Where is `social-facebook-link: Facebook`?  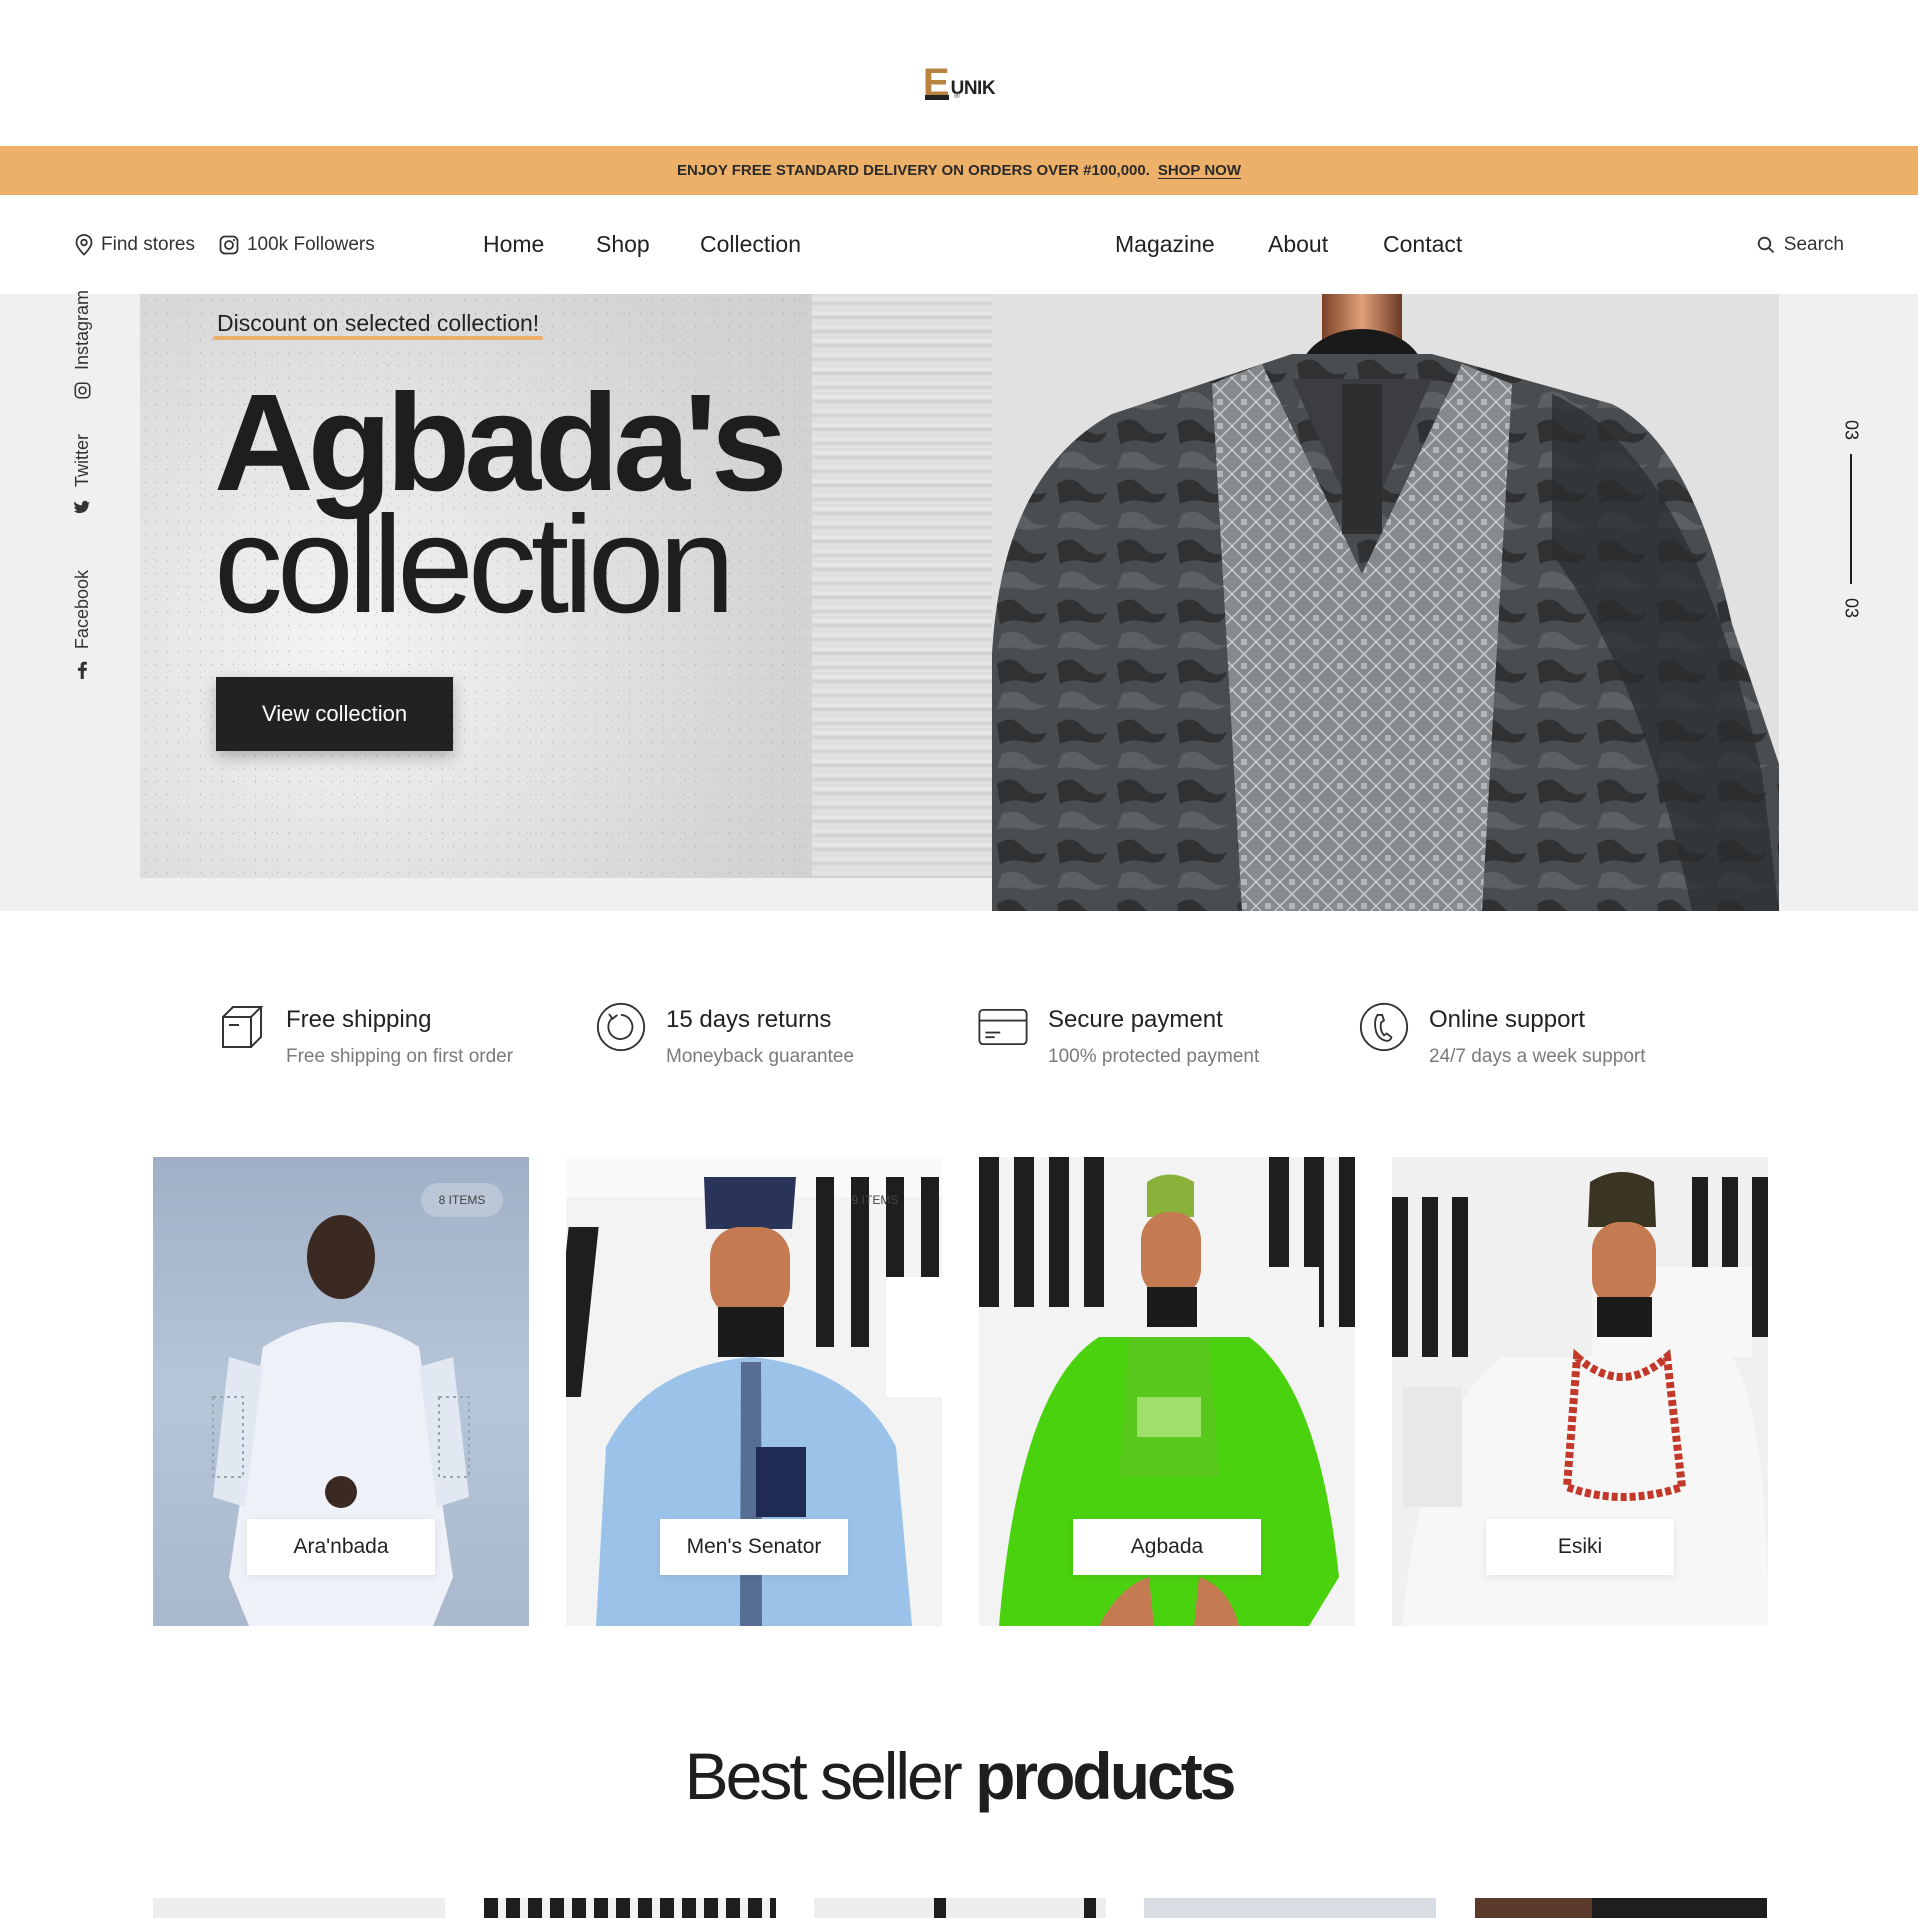
social-facebook-link: Facebook is located at coordinates (82, 625).